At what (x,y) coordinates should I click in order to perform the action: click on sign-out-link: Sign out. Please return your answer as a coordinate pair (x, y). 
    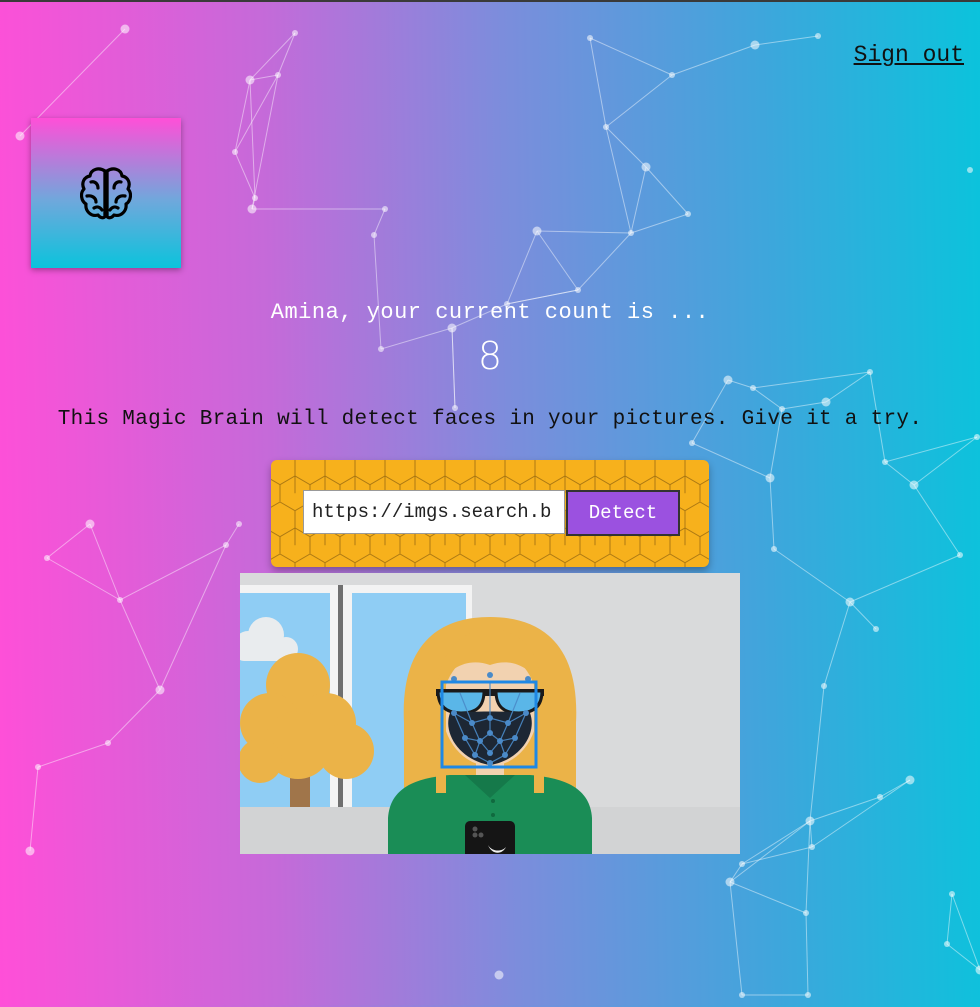
    Looking at the image, I should click on (909, 55).